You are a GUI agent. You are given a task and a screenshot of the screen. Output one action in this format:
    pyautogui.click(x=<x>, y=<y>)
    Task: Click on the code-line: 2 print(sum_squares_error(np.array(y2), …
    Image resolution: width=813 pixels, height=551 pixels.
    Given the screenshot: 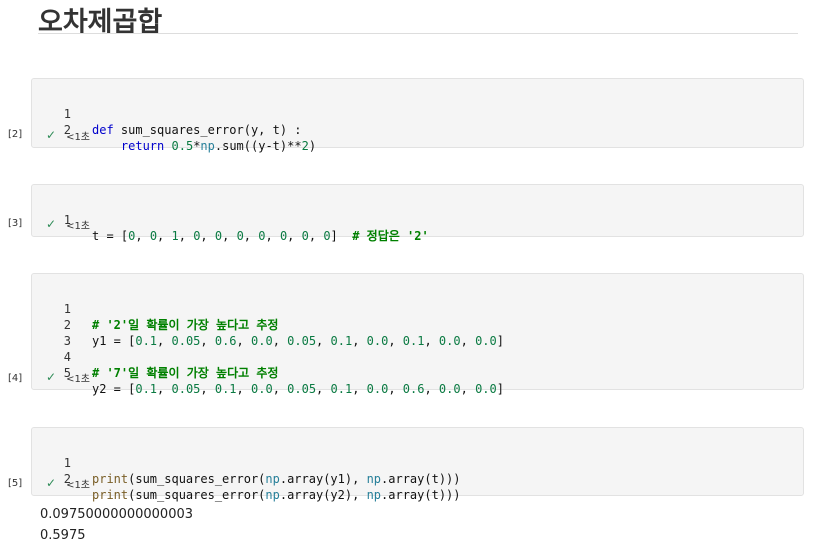 What is the action you would take?
    pyautogui.click(x=417, y=478)
    